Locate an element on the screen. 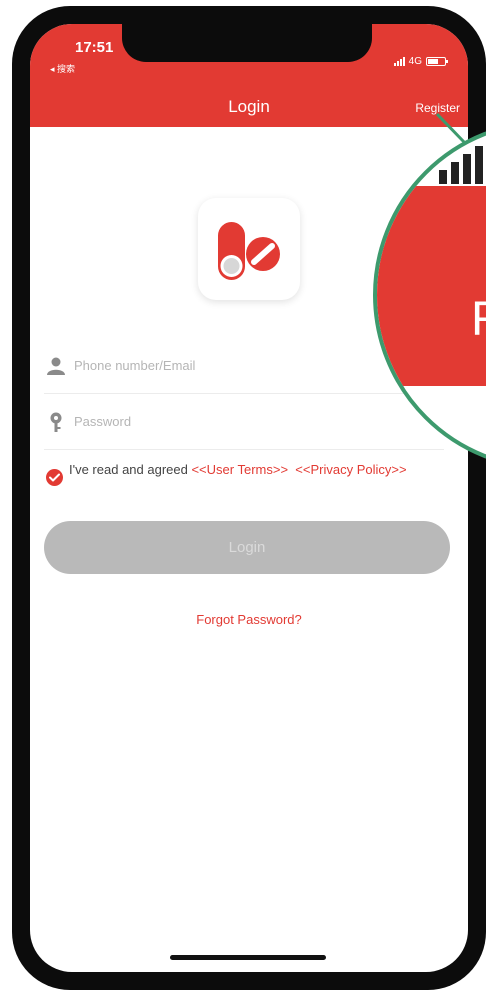  page-title: Login is located at coordinates (249, 106).